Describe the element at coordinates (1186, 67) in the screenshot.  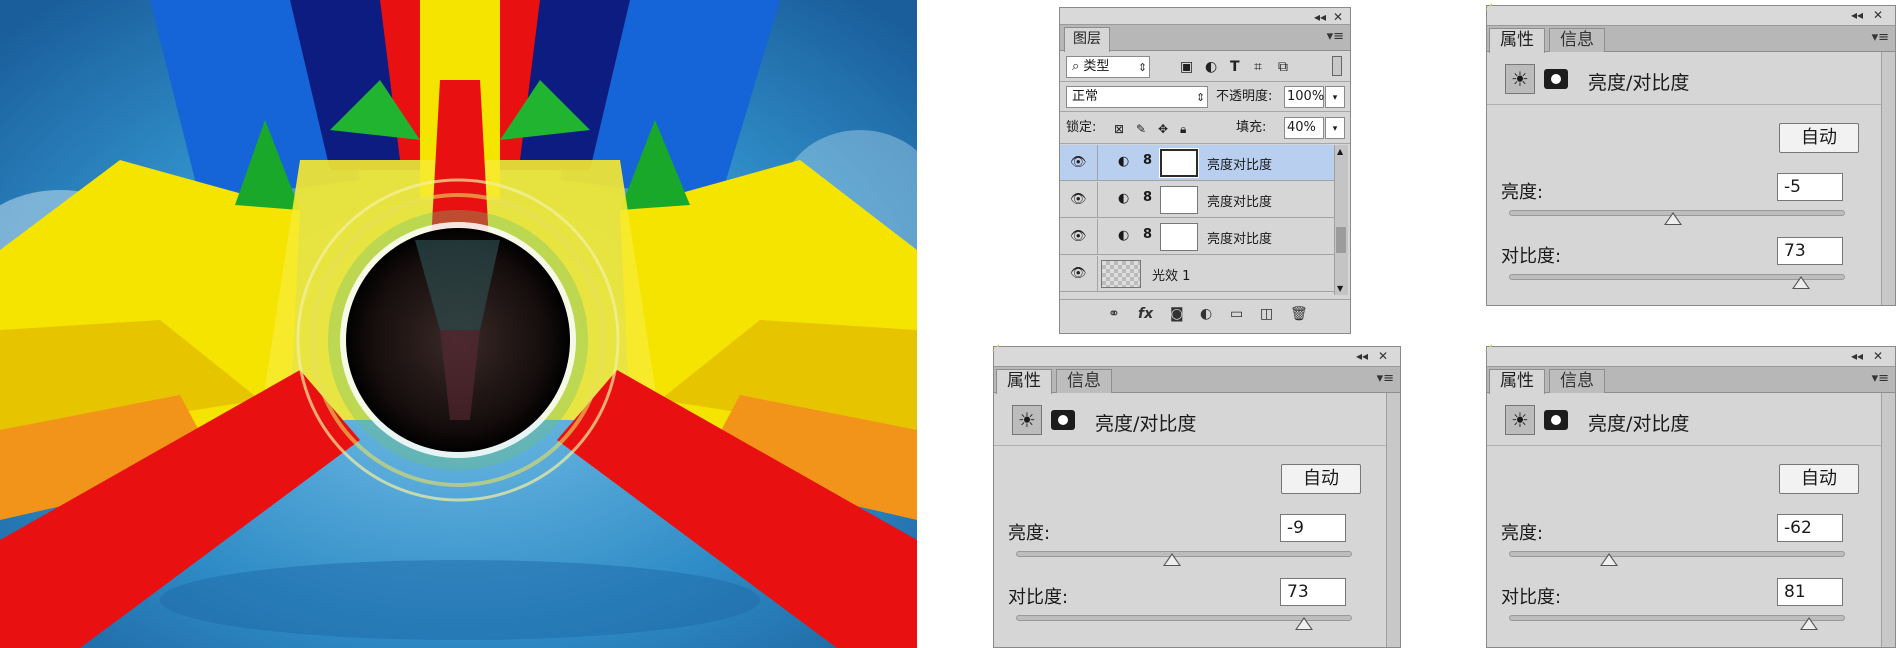
I see `pixel-filter-icon: ▣` at that location.